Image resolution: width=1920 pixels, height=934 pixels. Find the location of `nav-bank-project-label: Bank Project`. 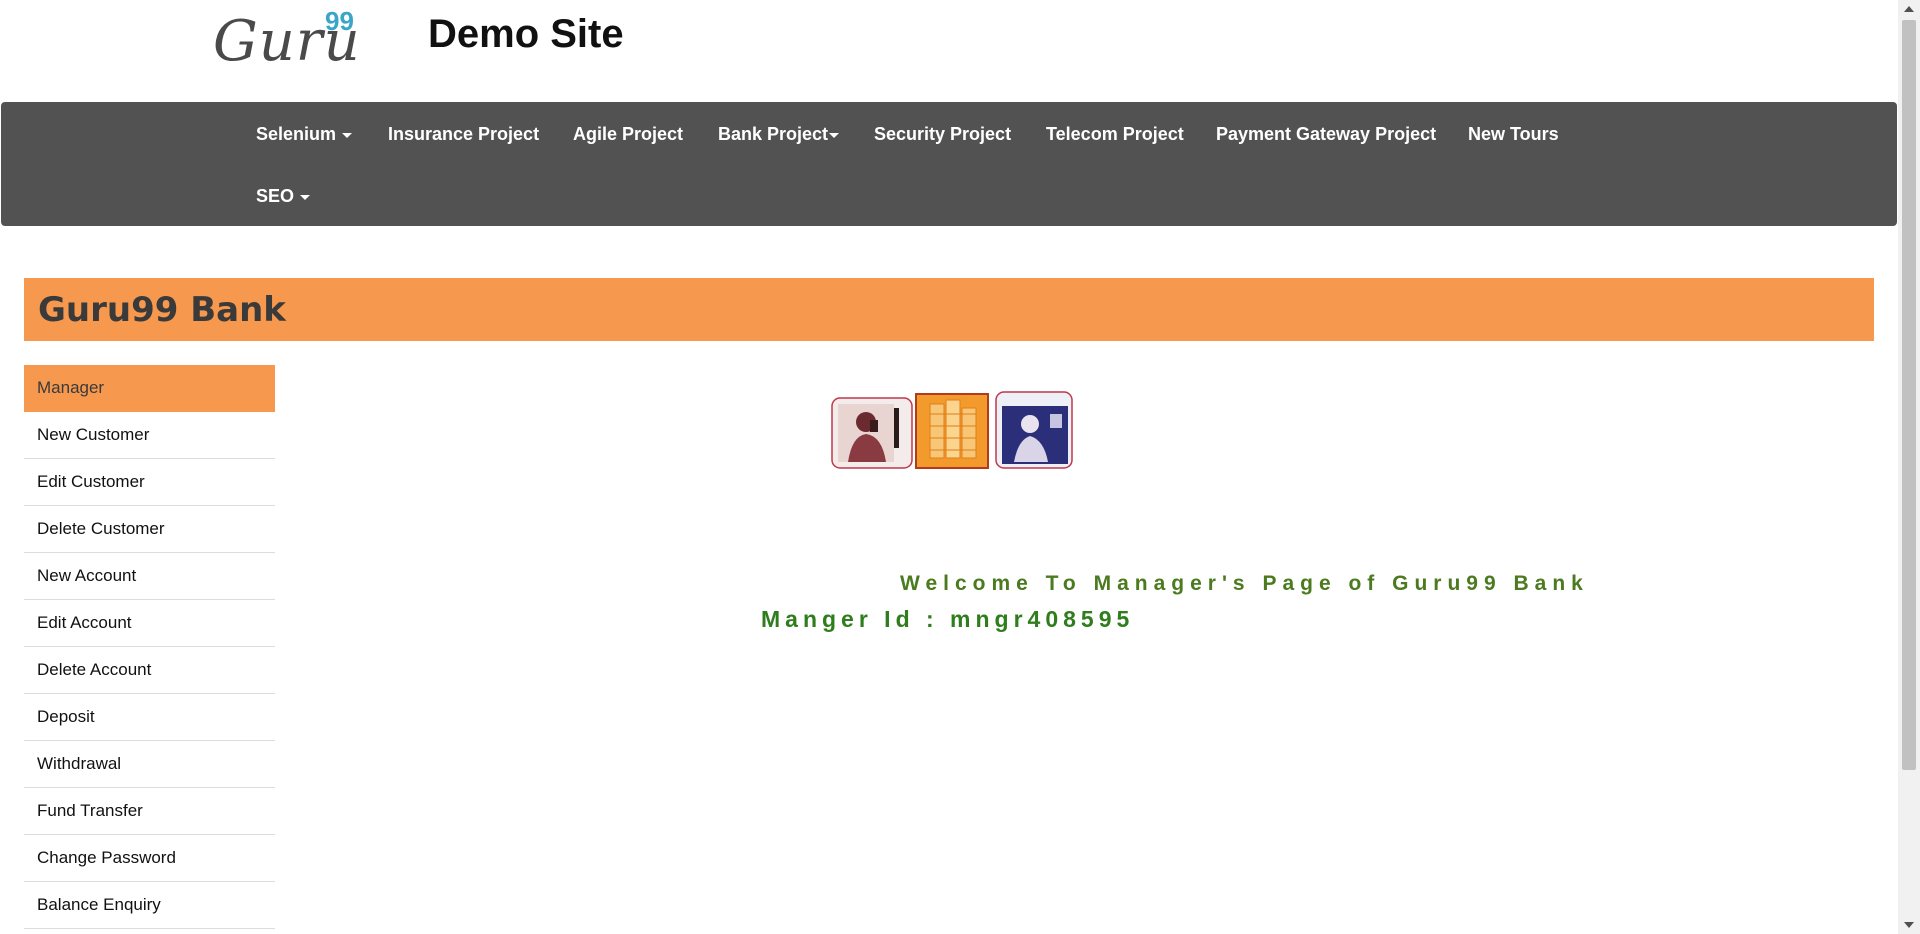

nav-bank-project-label: Bank Project is located at coordinates (773, 134).